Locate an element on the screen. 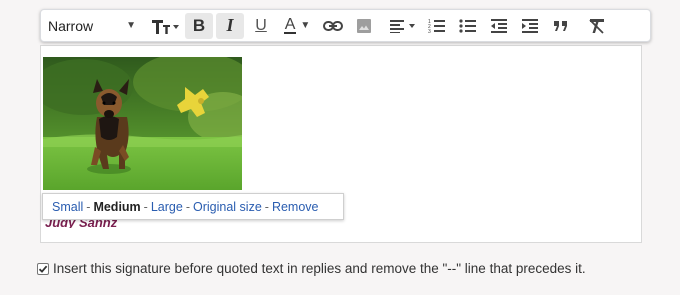  link-icon is located at coordinates (333, 25).